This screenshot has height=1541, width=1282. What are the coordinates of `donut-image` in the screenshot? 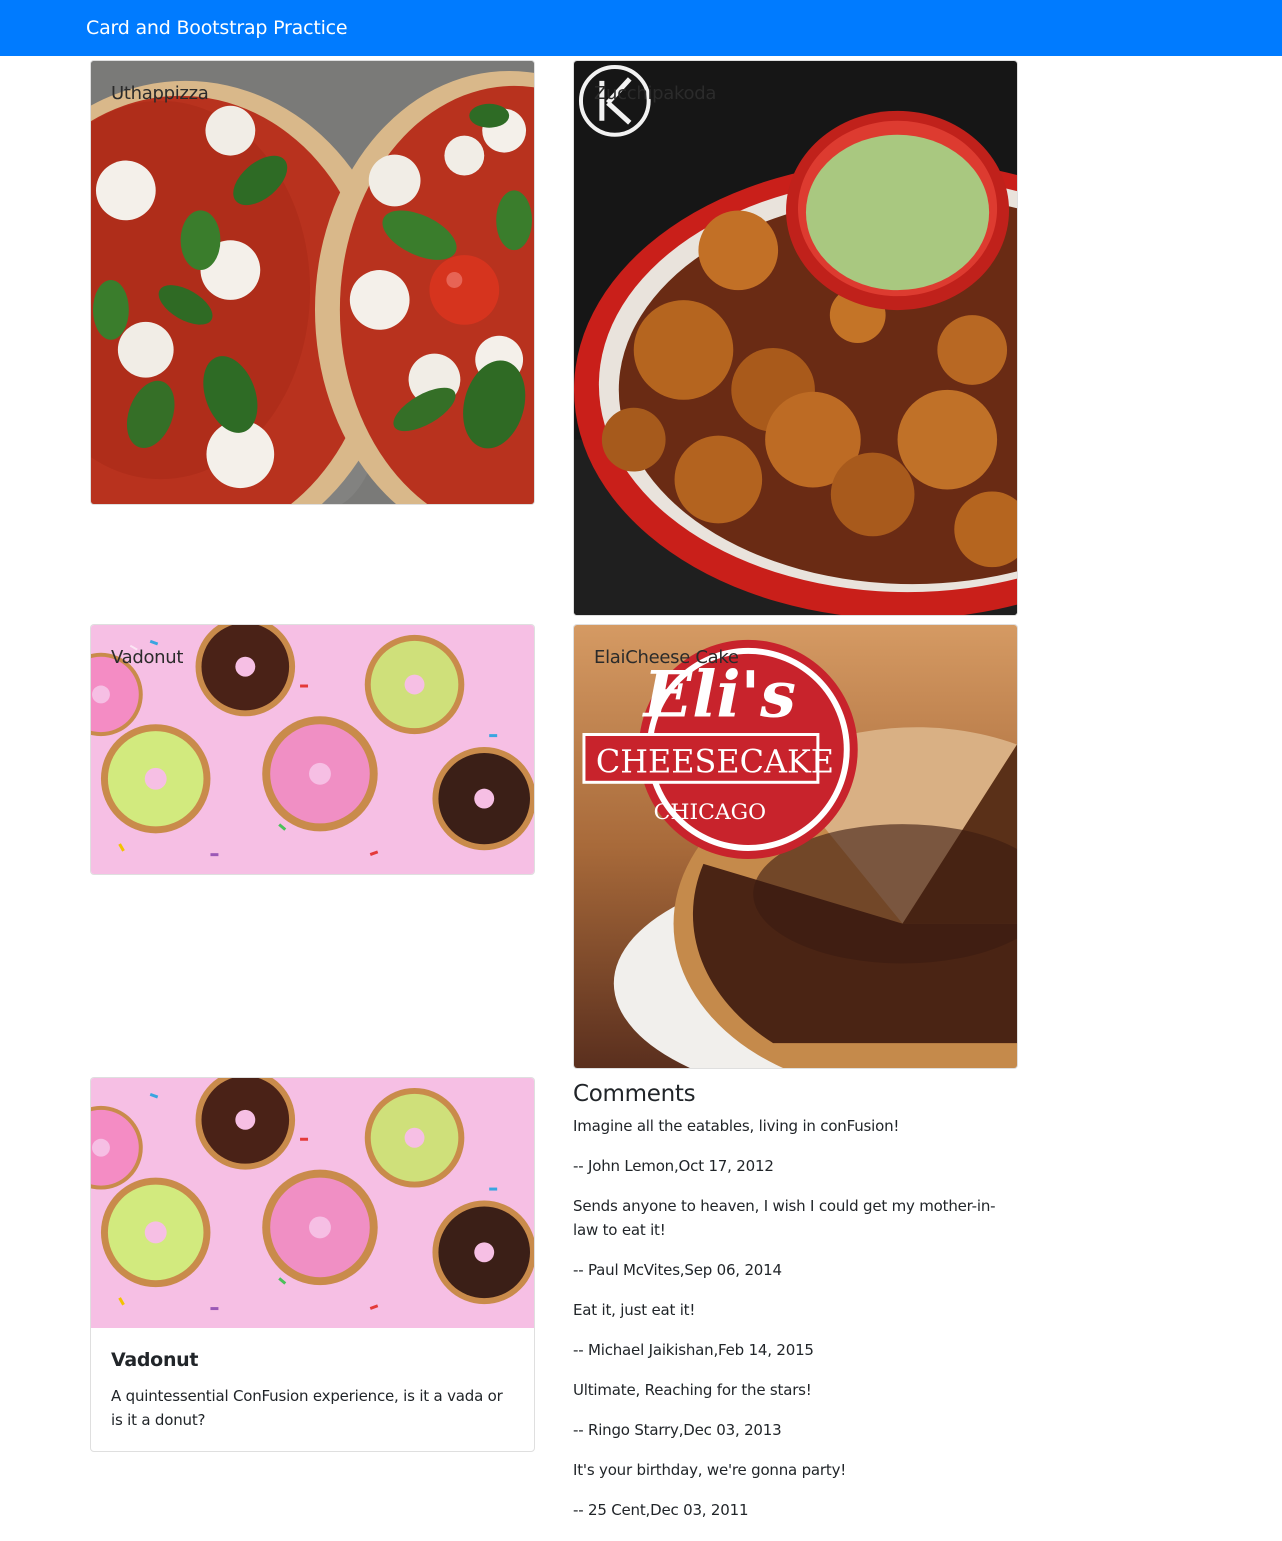 It's located at (312, 1203).